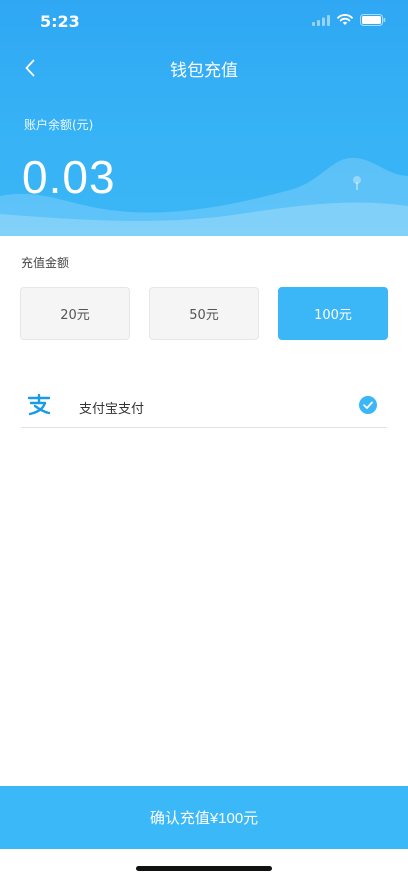  What do you see at coordinates (204, 868) in the screenshot?
I see `home-indicator` at bounding box center [204, 868].